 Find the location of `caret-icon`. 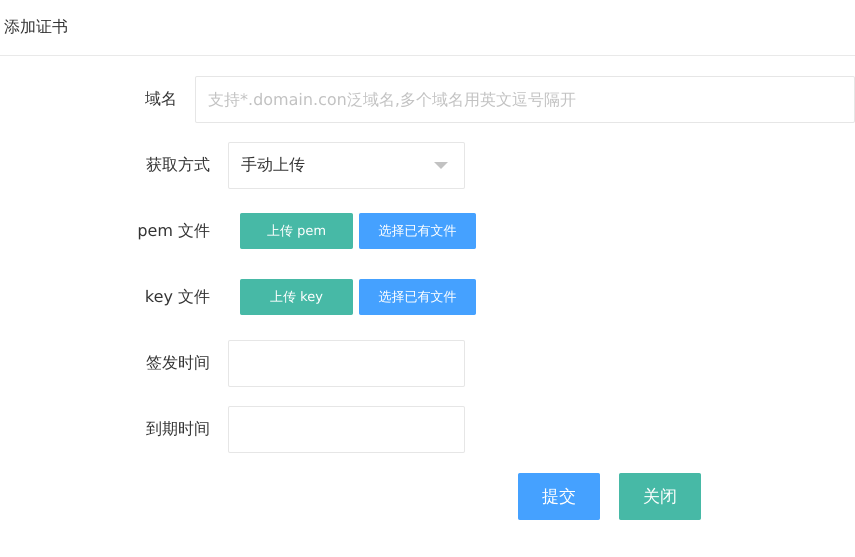

caret-icon is located at coordinates (441, 165).